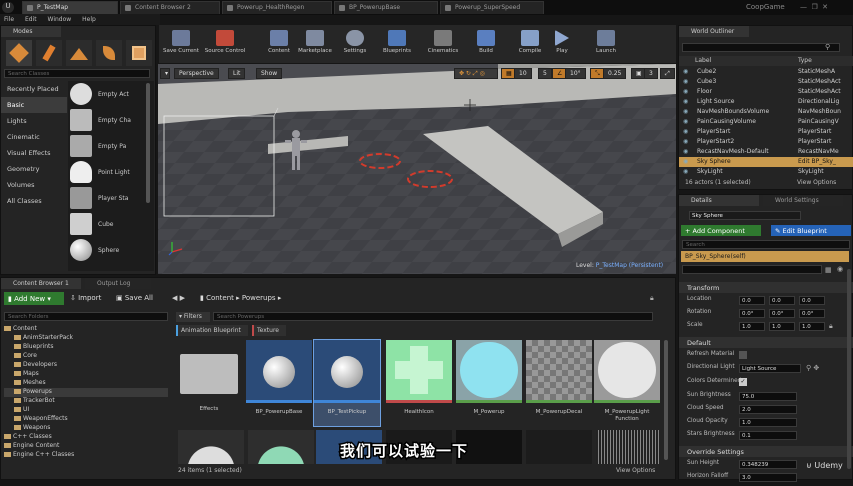  Describe the element at coordinates (86, 329) in the screenshot. I see `folder-item: Content` at that location.